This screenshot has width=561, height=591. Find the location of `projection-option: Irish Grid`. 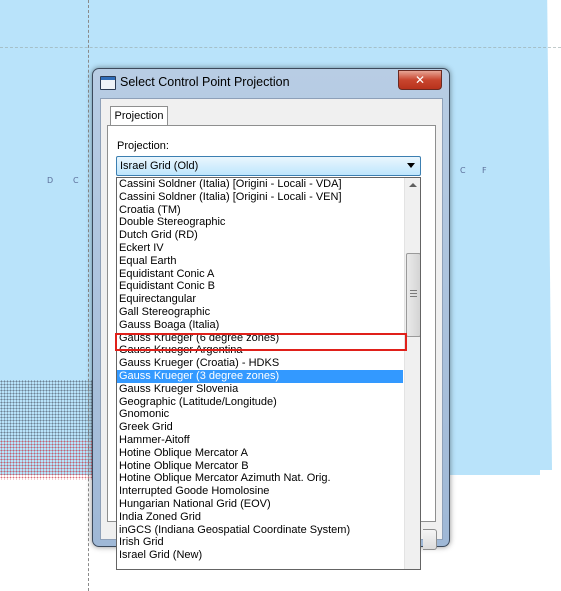

projection-option: Irish Grid is located at coordinates (260, 542).